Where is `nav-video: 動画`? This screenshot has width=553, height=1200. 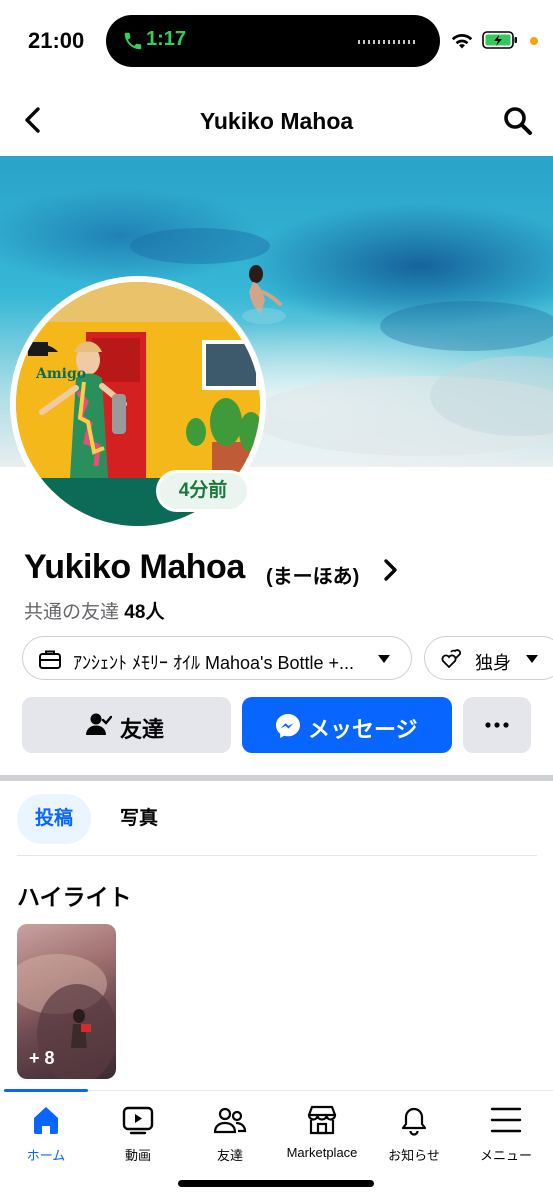
nav-video: 動画 is located at coordinates (138, 1135).